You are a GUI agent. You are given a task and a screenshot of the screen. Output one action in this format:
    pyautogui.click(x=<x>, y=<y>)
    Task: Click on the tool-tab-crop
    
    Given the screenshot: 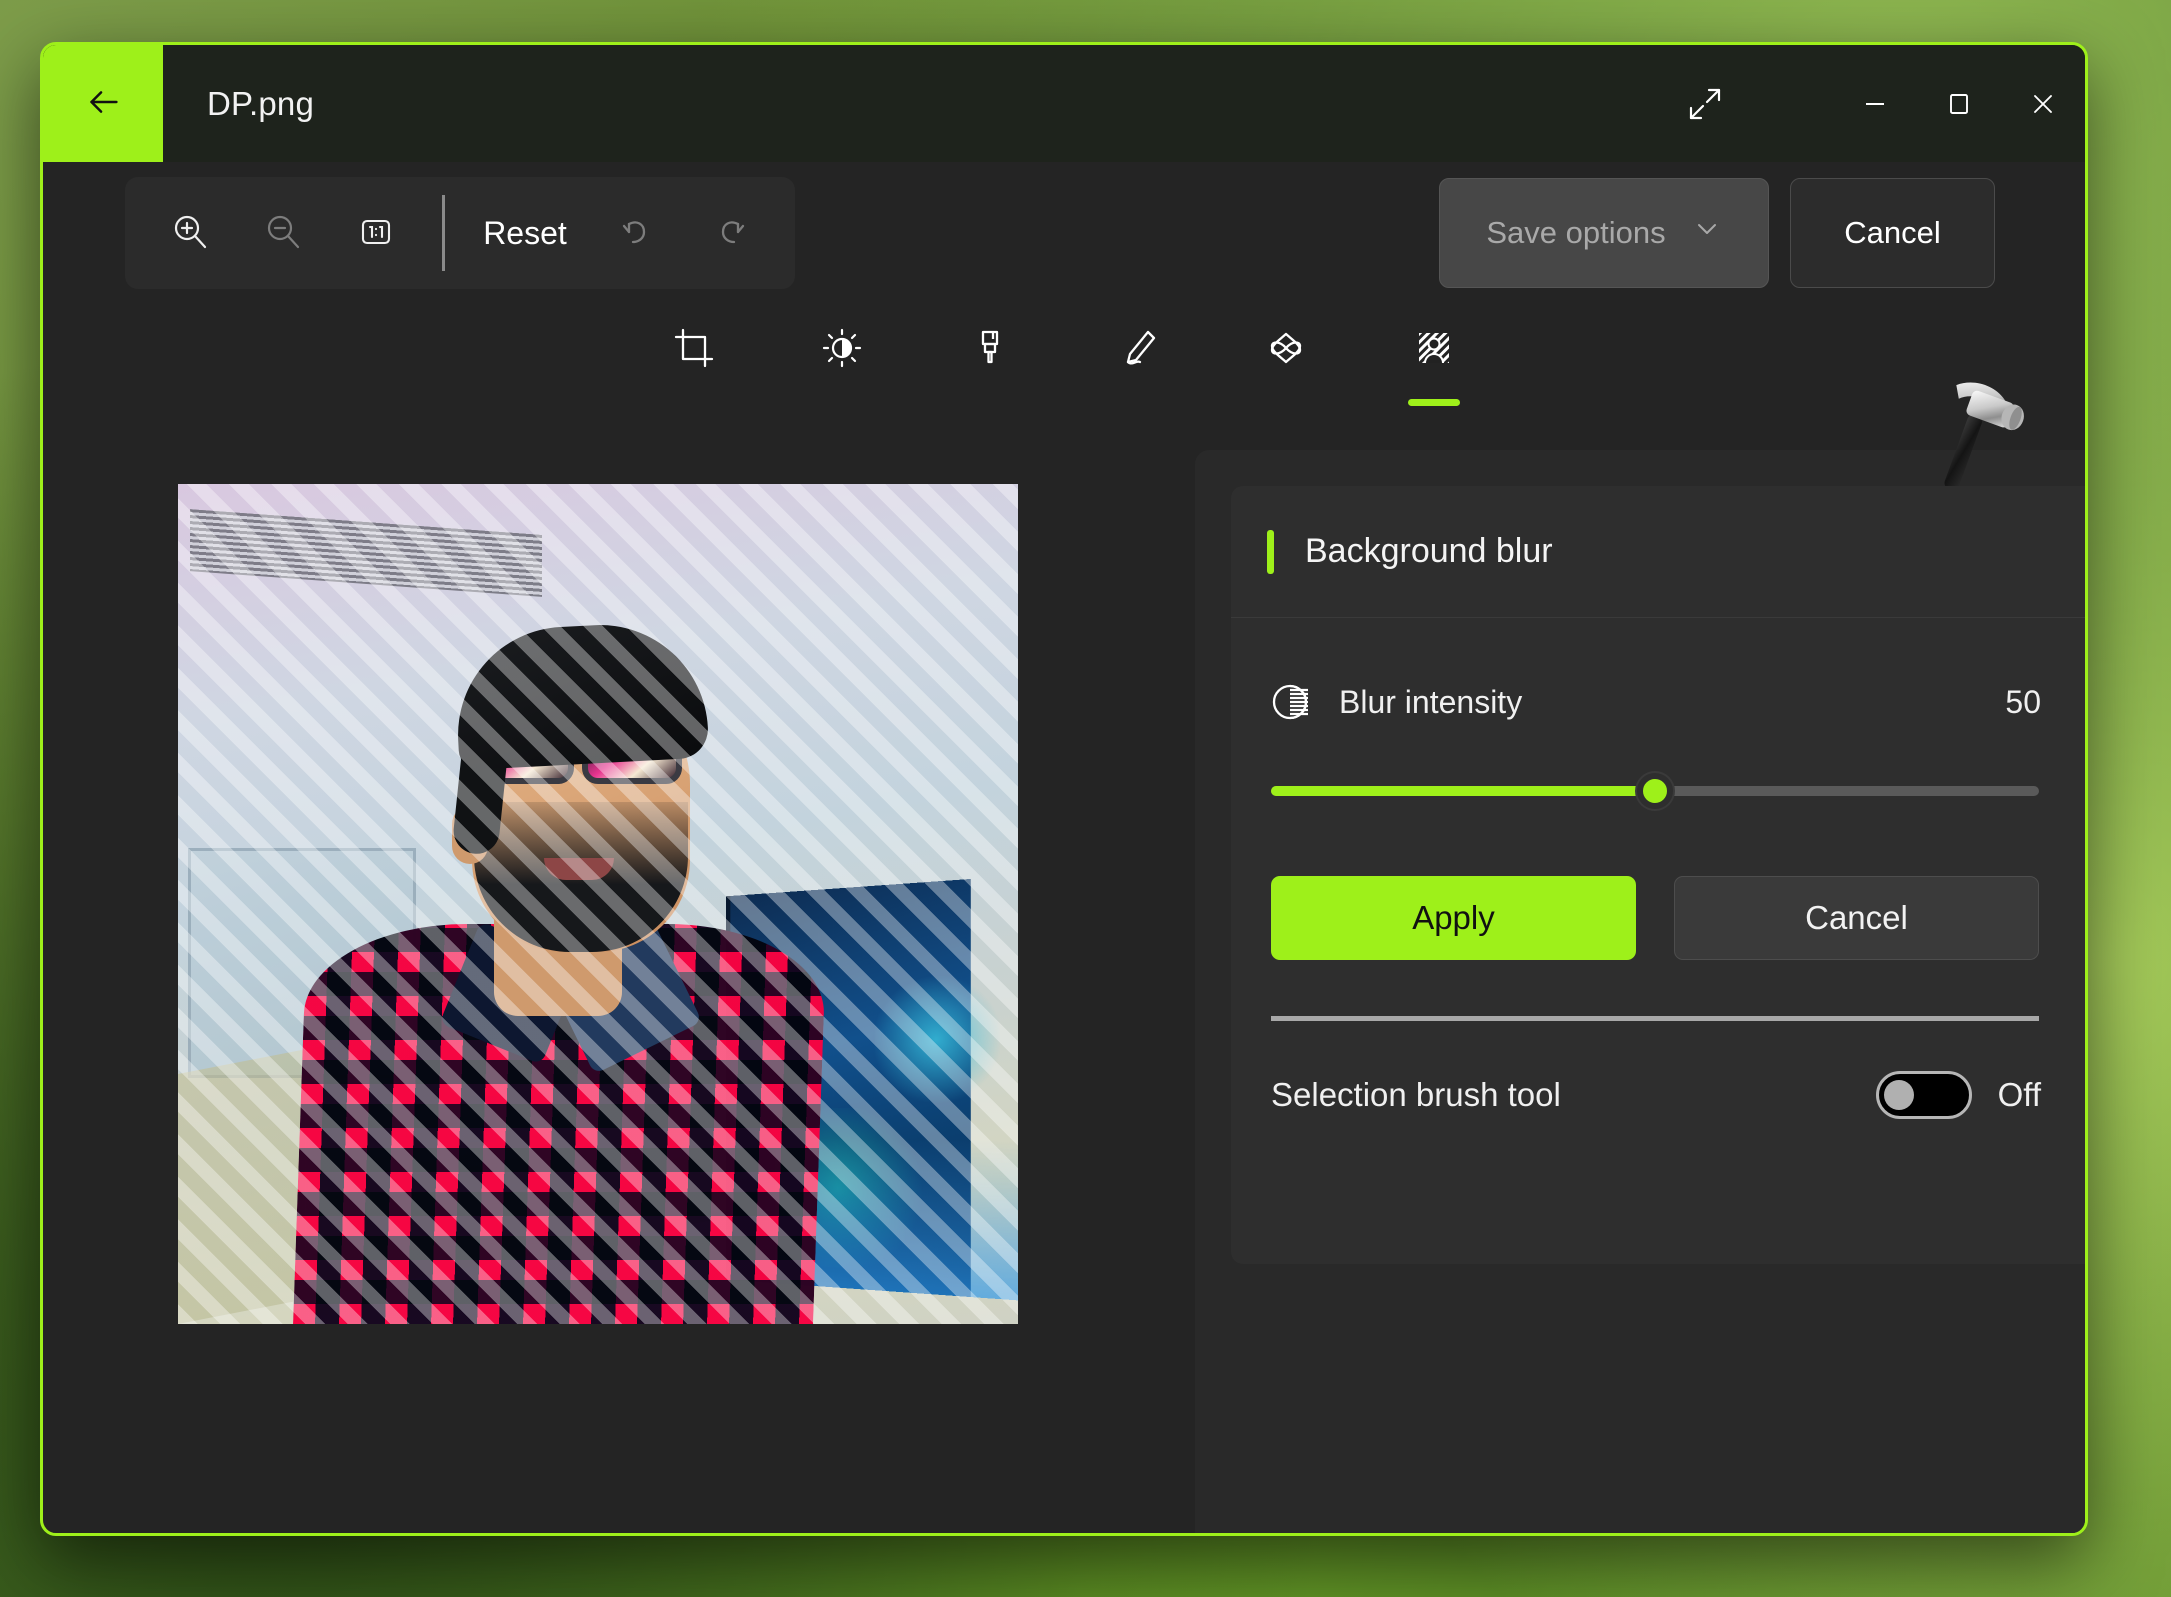 What is the action you would take?
    pyautogui.click(x=694, y=375)
    